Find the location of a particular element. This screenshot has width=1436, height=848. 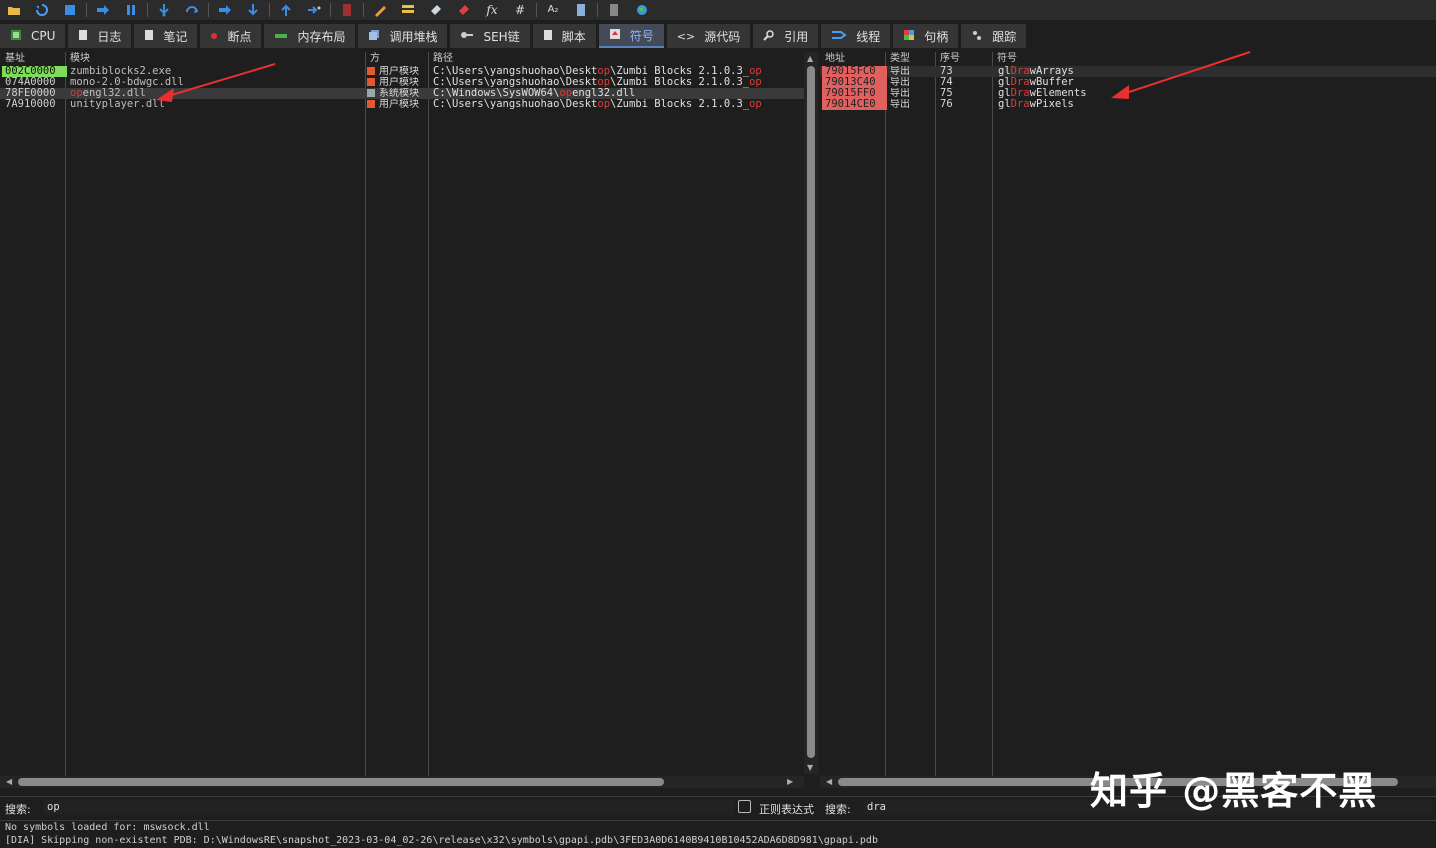

module-name-text: unityplayer.dll is located at coordinates (117, 104).